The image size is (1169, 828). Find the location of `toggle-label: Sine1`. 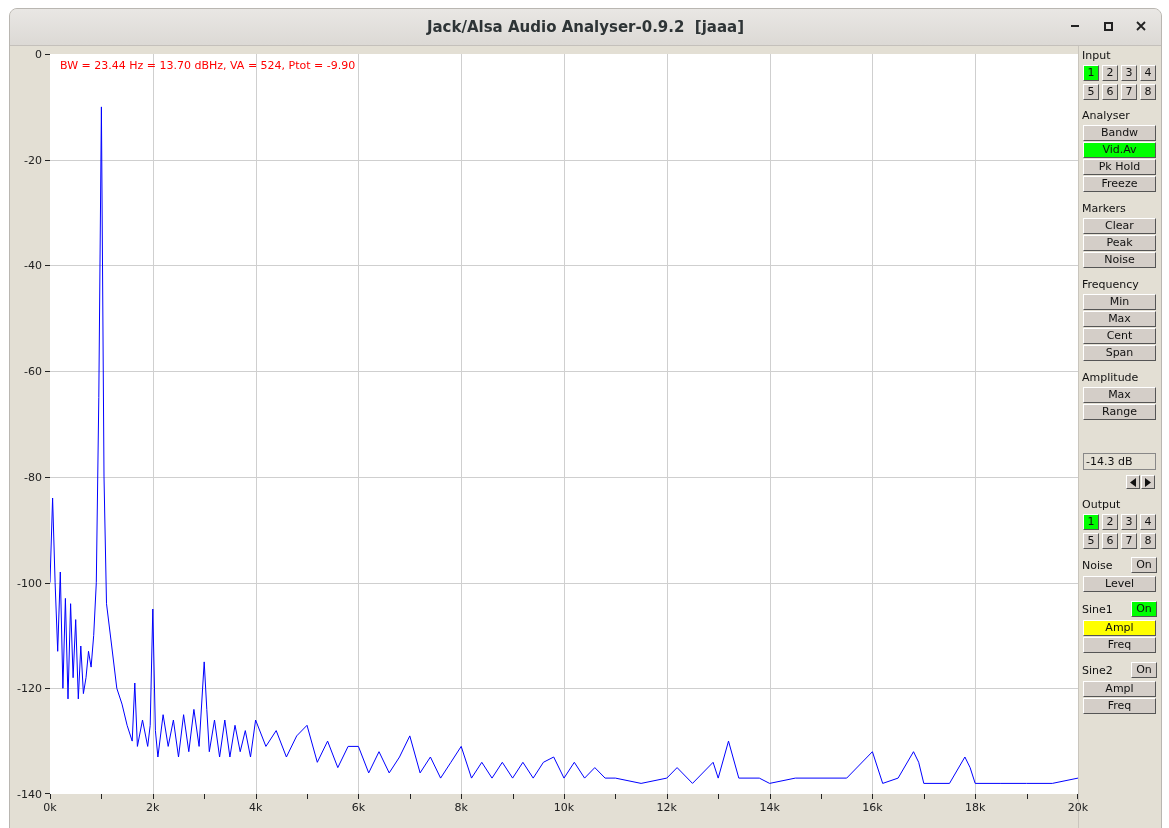

toggle-label: Sine1 is located at coordinates (1097, 609).